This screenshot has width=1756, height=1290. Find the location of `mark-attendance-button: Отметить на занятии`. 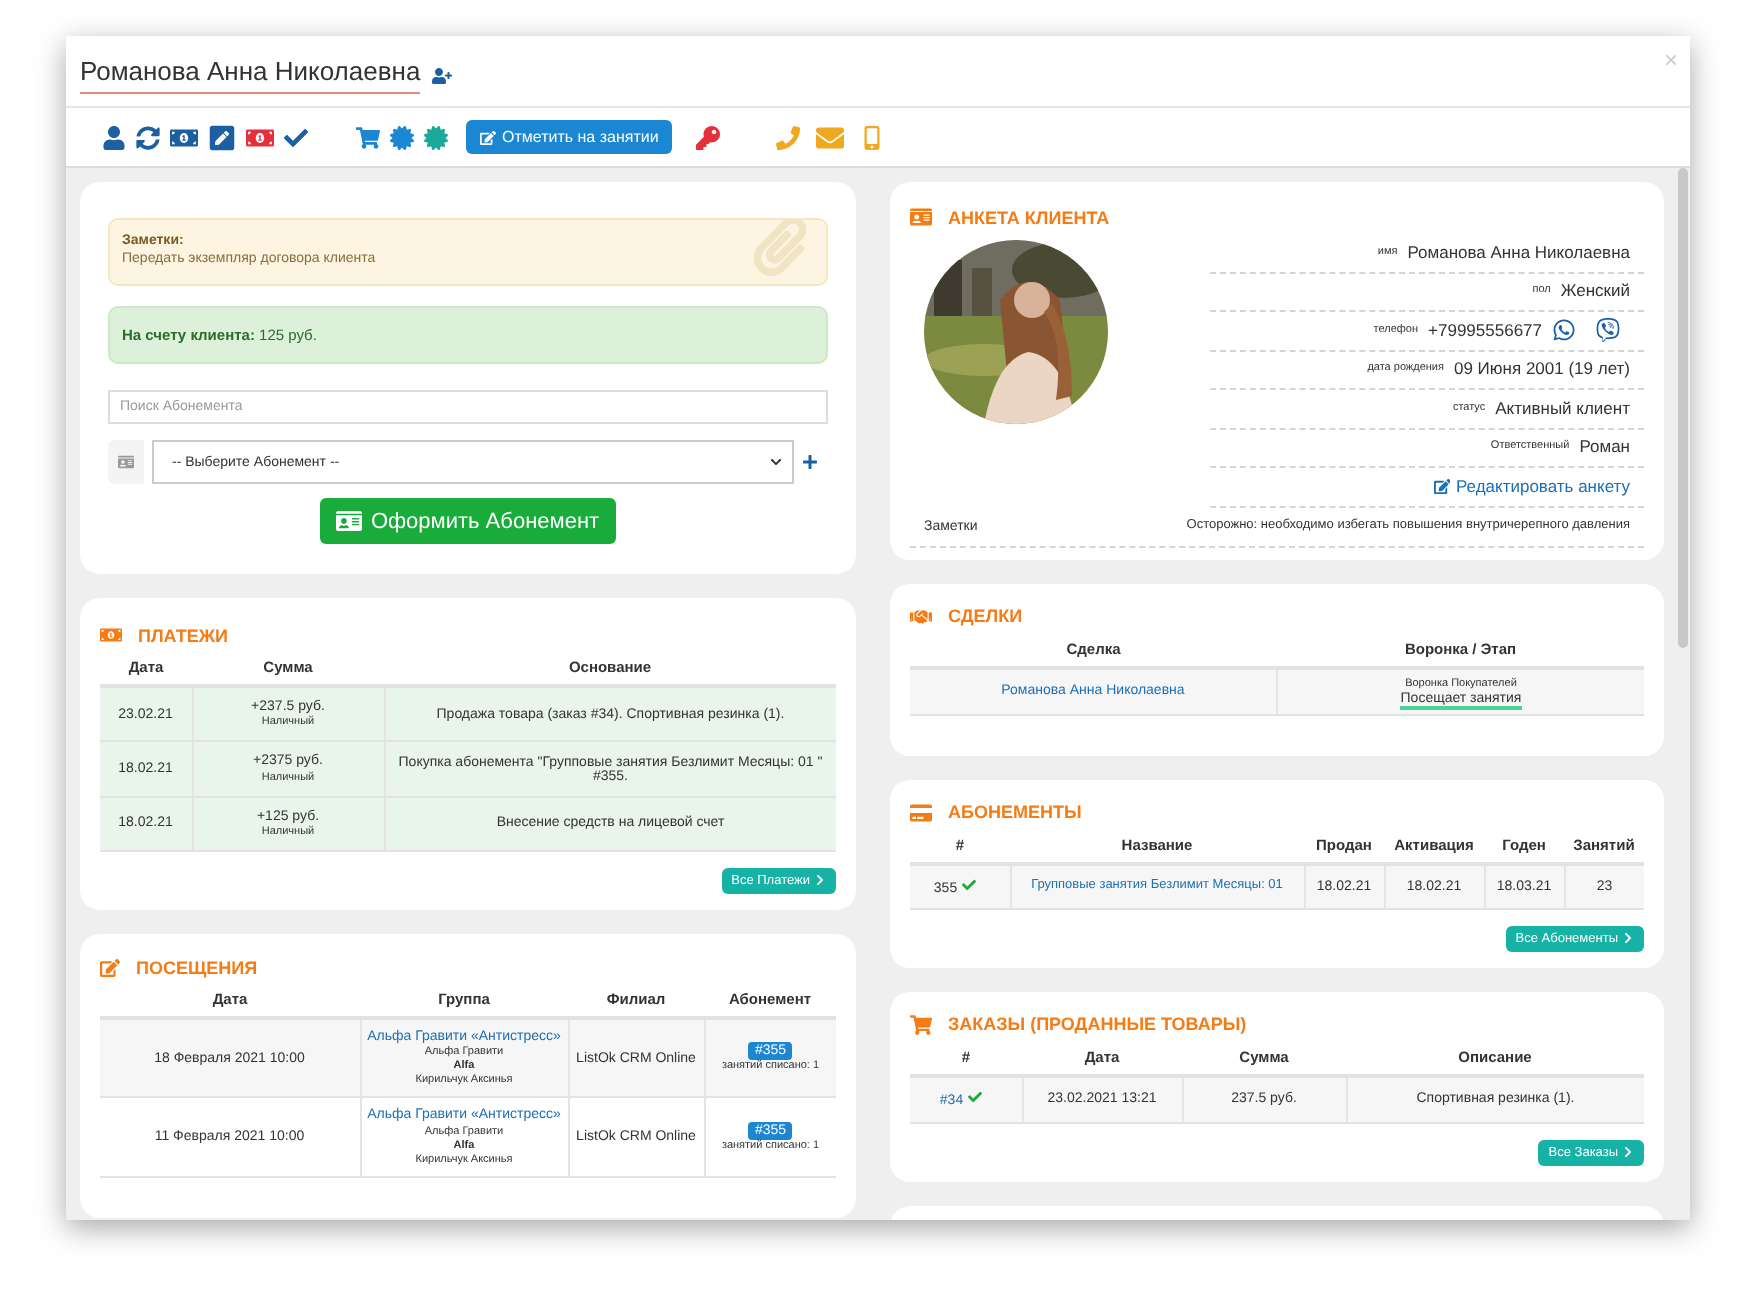

mark-attendance-button: Отметить на занятии is located at coordinates (569, 137).